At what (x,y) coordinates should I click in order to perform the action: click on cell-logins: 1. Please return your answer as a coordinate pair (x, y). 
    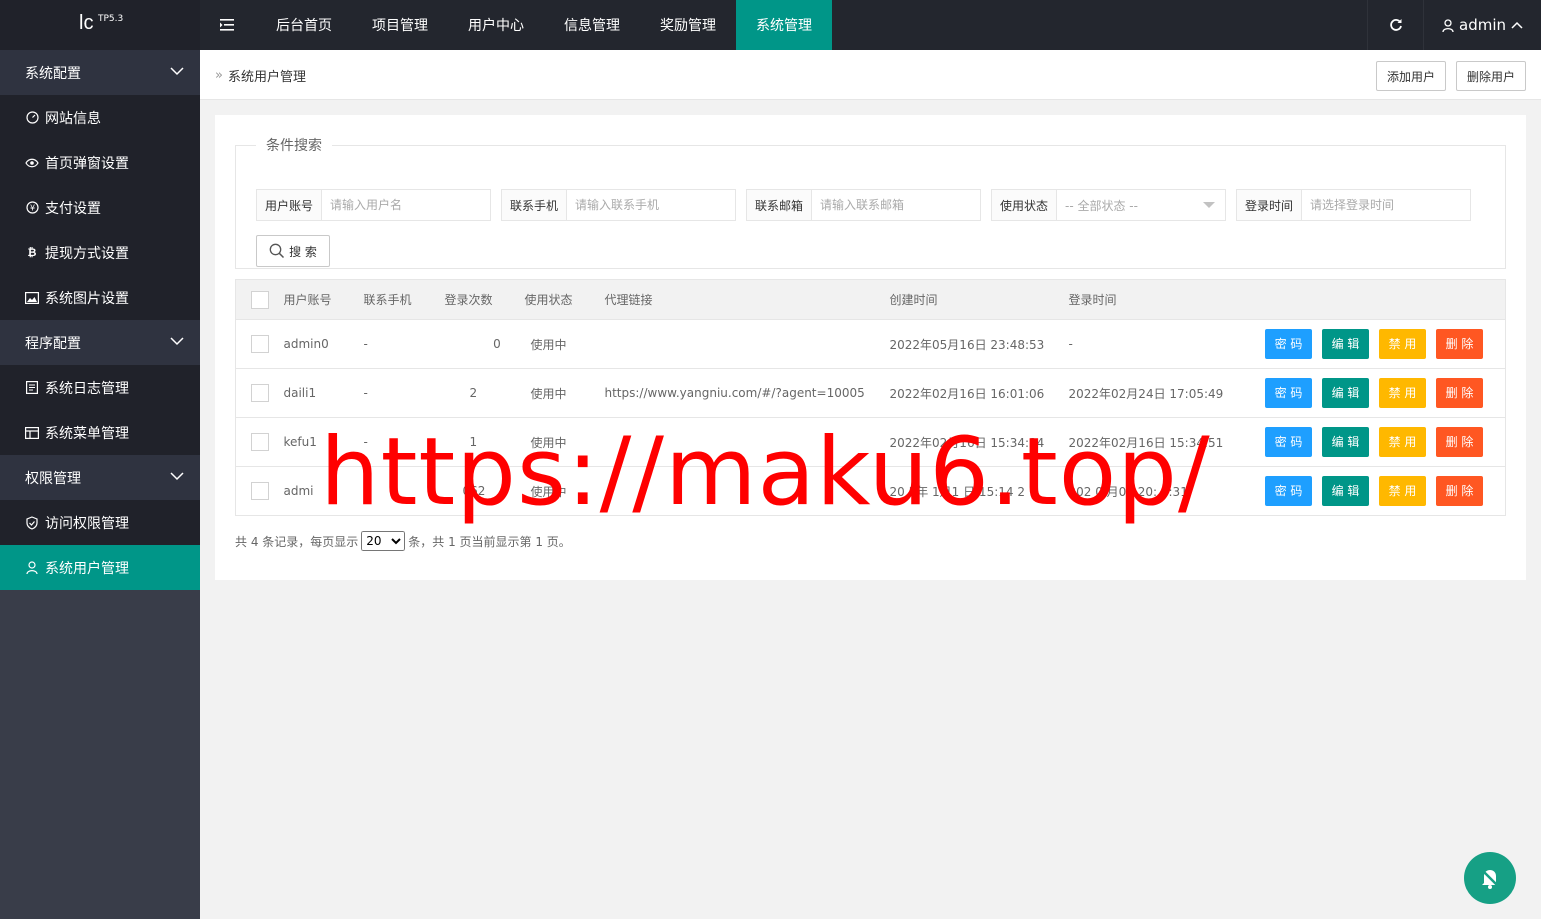
    Looking at the image, I should click on (484, 442).